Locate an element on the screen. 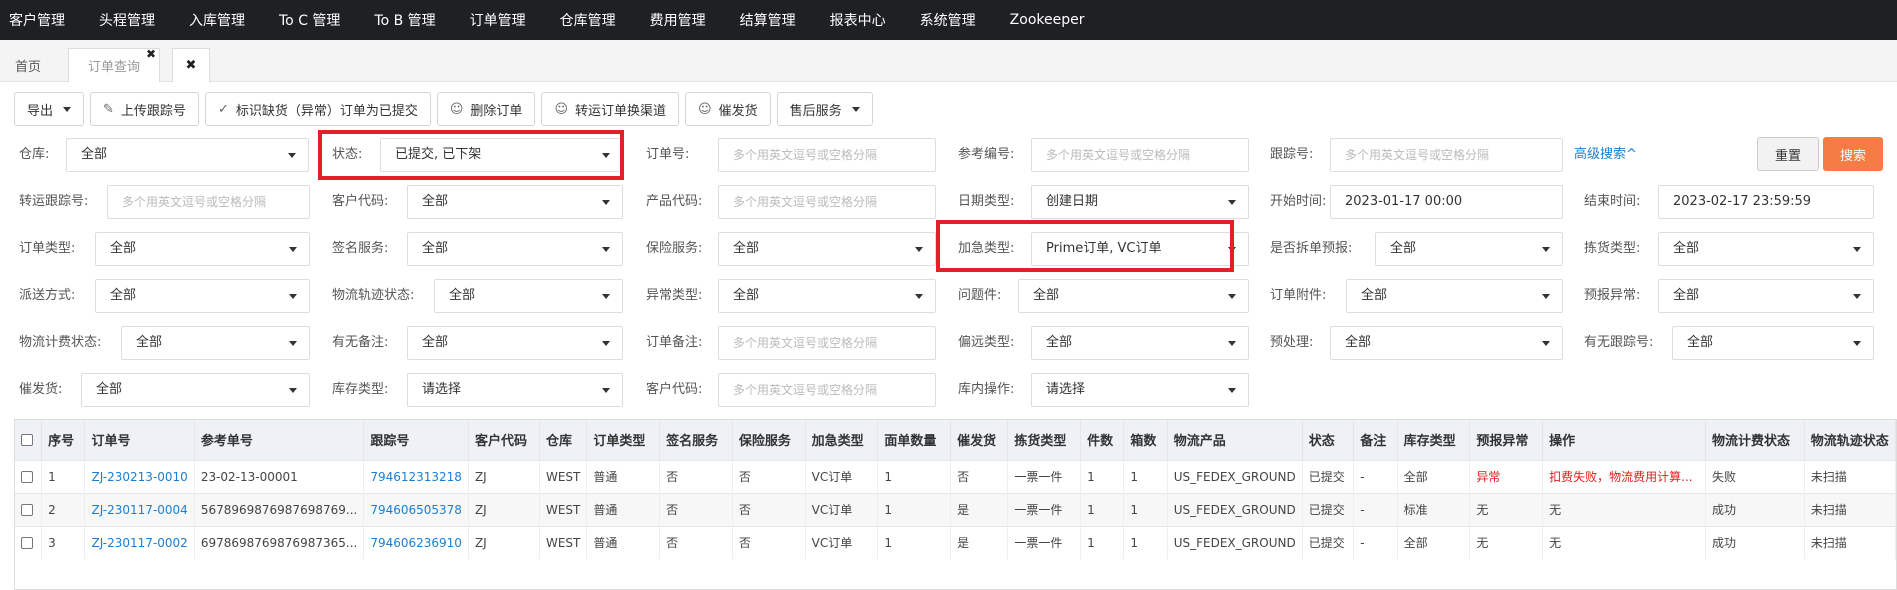 Image resolution: width=1897 pixels, height=590 pixels. nav-fees: 费用管理 is located at coordinates (678, 20).